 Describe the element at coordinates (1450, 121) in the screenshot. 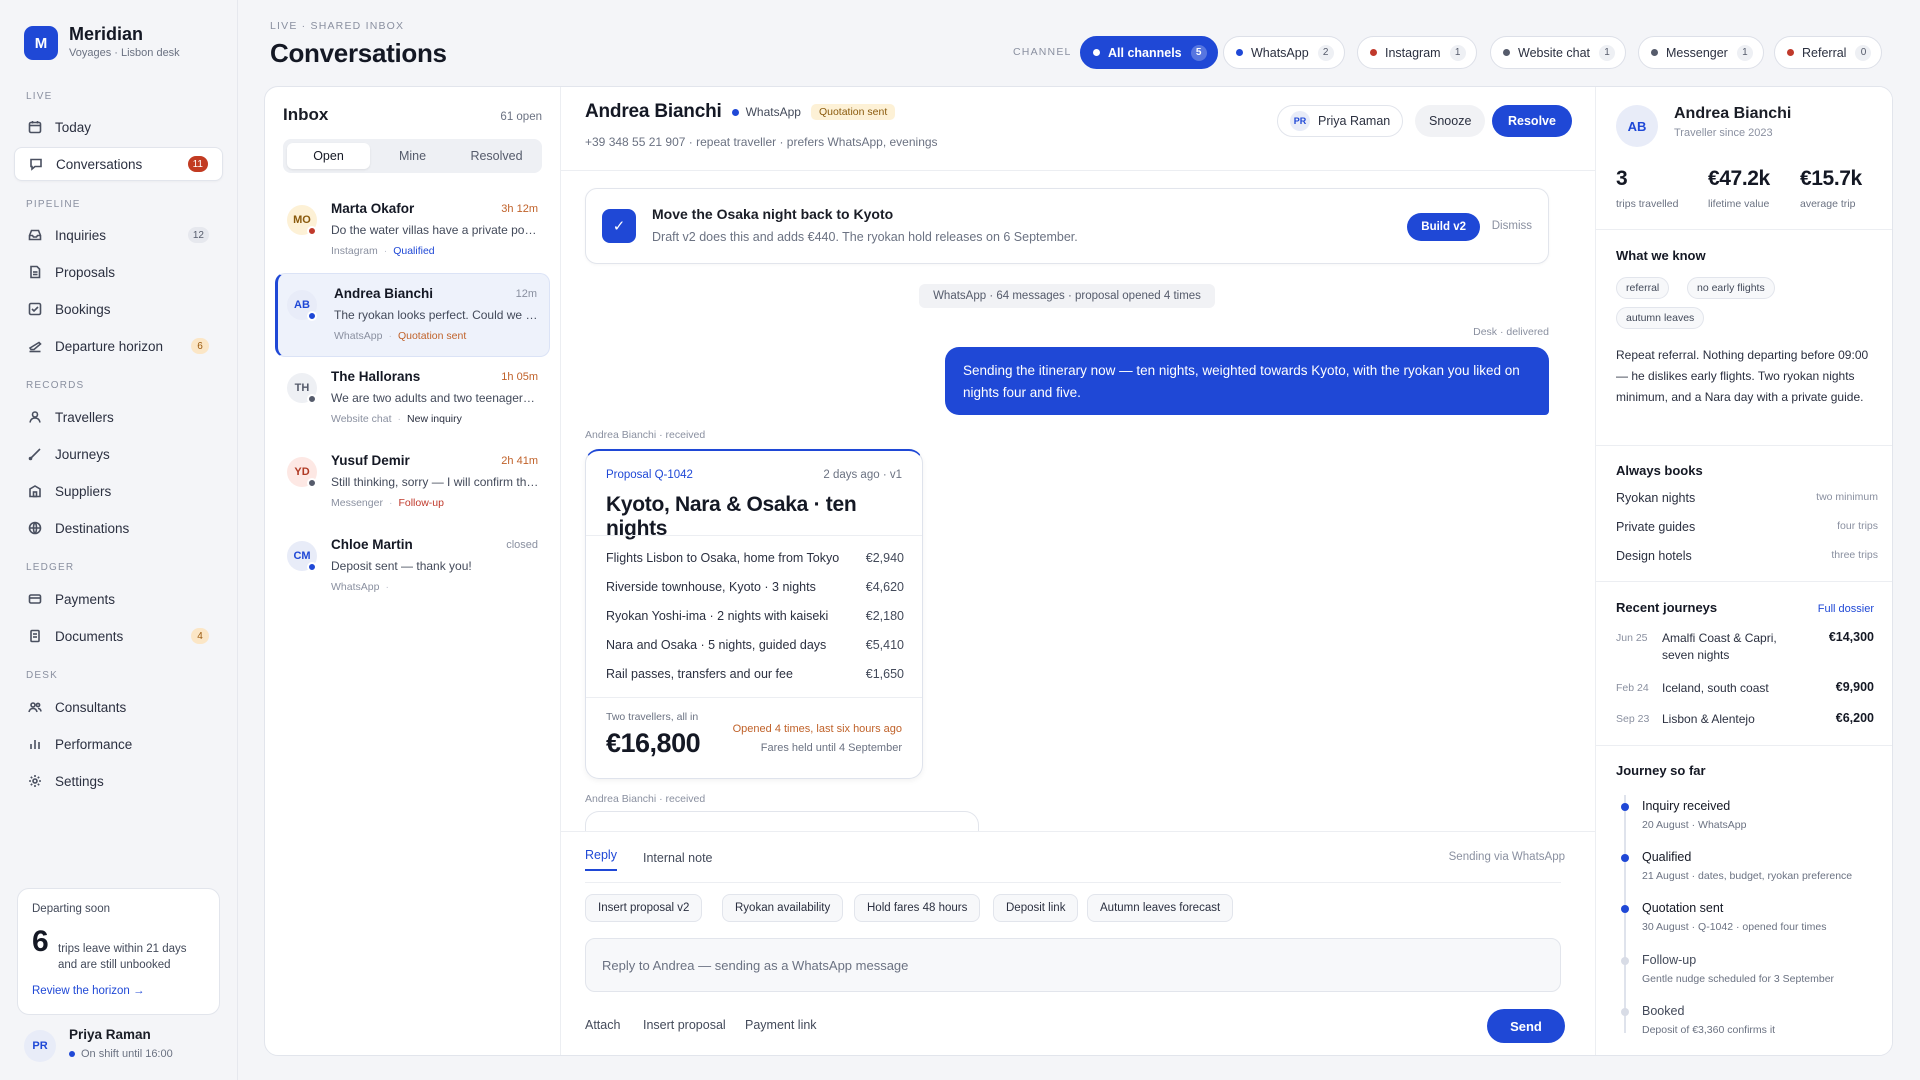

I see `snooze-button: Snooze` at that location.